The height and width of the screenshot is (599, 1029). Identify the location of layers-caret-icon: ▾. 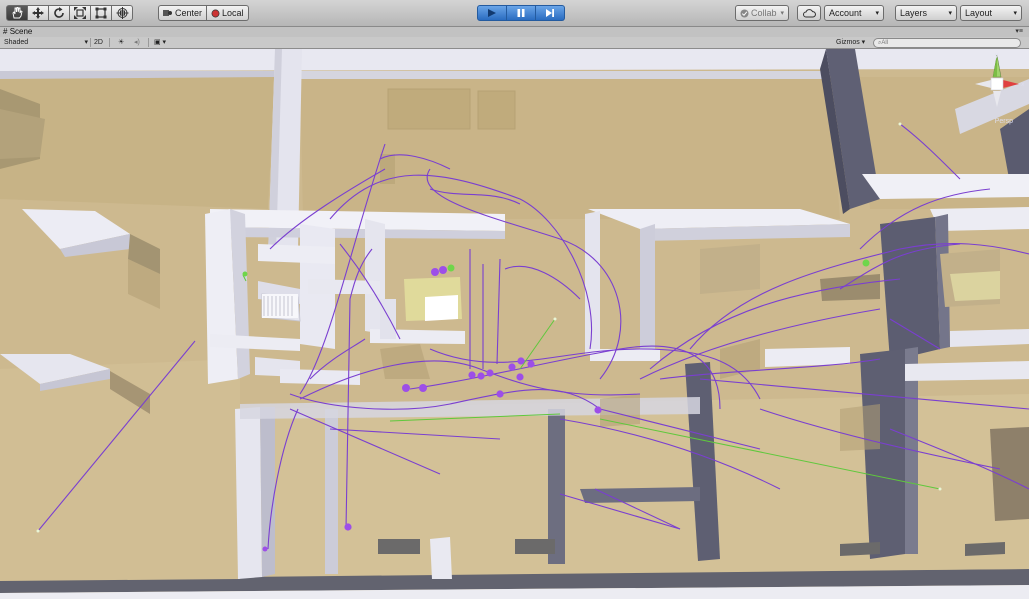
(950, 13).